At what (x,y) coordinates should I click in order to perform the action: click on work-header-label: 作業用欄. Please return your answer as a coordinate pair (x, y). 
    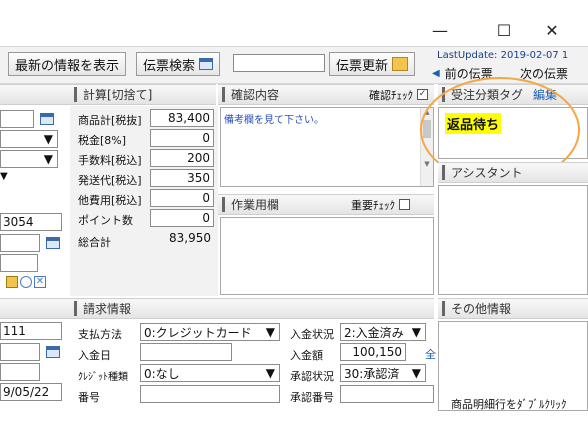
    Looking at the image, I should click on (255, 205).